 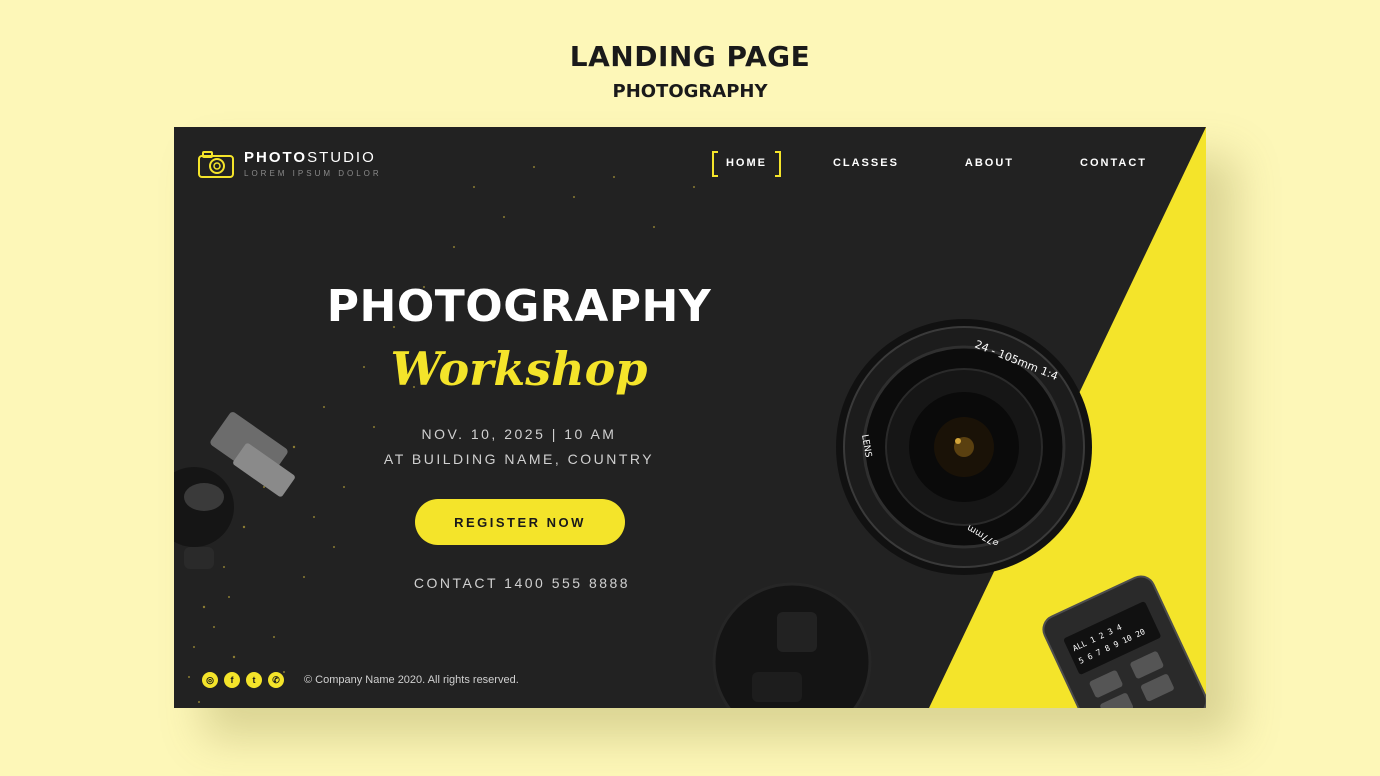 I want to click on lens-cap-image, so click(x=792, y=645).